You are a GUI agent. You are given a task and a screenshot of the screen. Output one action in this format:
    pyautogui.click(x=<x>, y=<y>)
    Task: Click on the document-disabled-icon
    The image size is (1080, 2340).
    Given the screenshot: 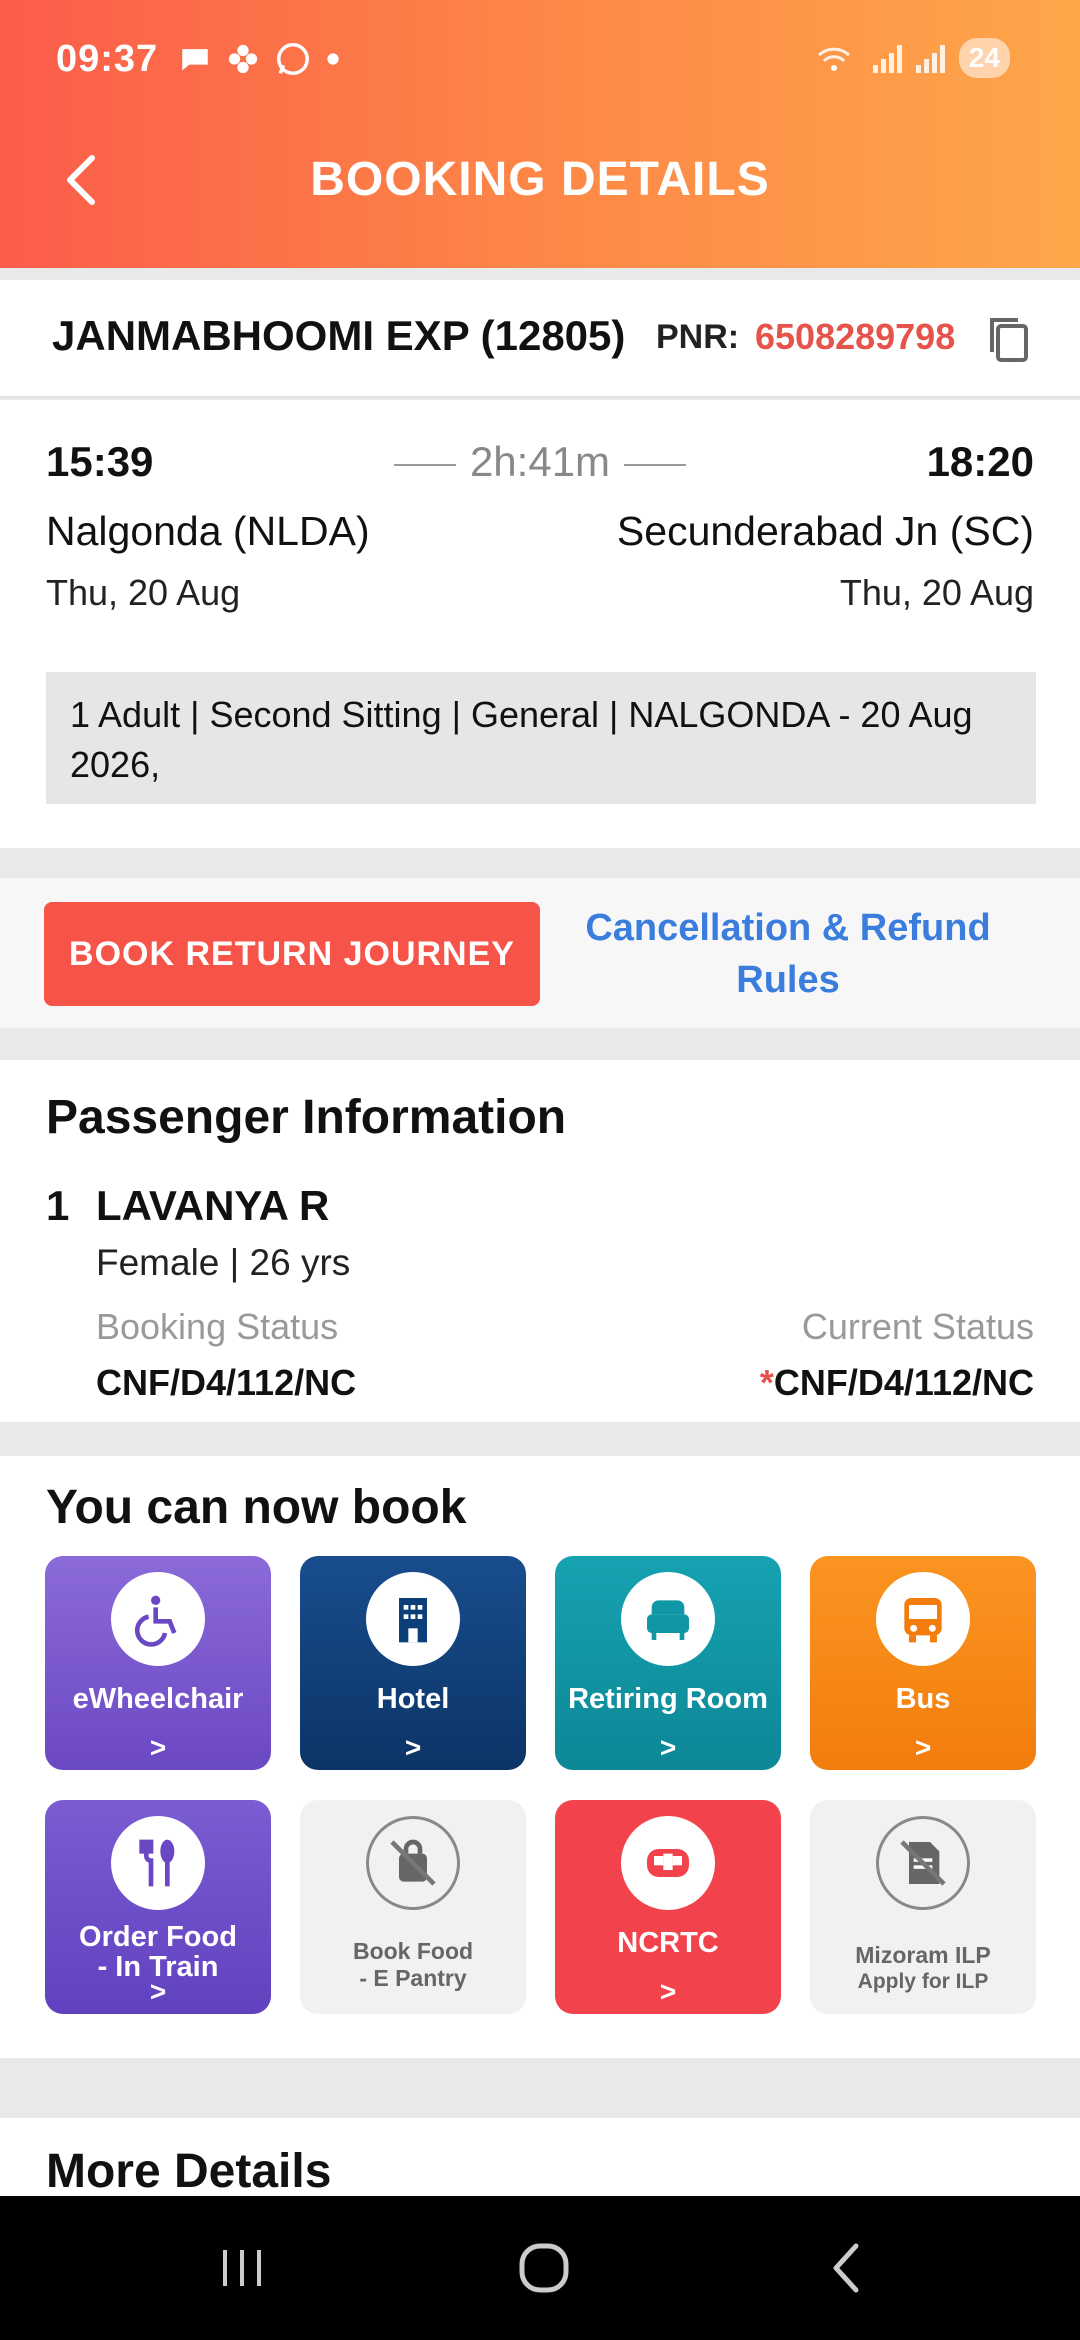 What is the action you would take?
    pyautogui.click(x=923, y=1863)
    